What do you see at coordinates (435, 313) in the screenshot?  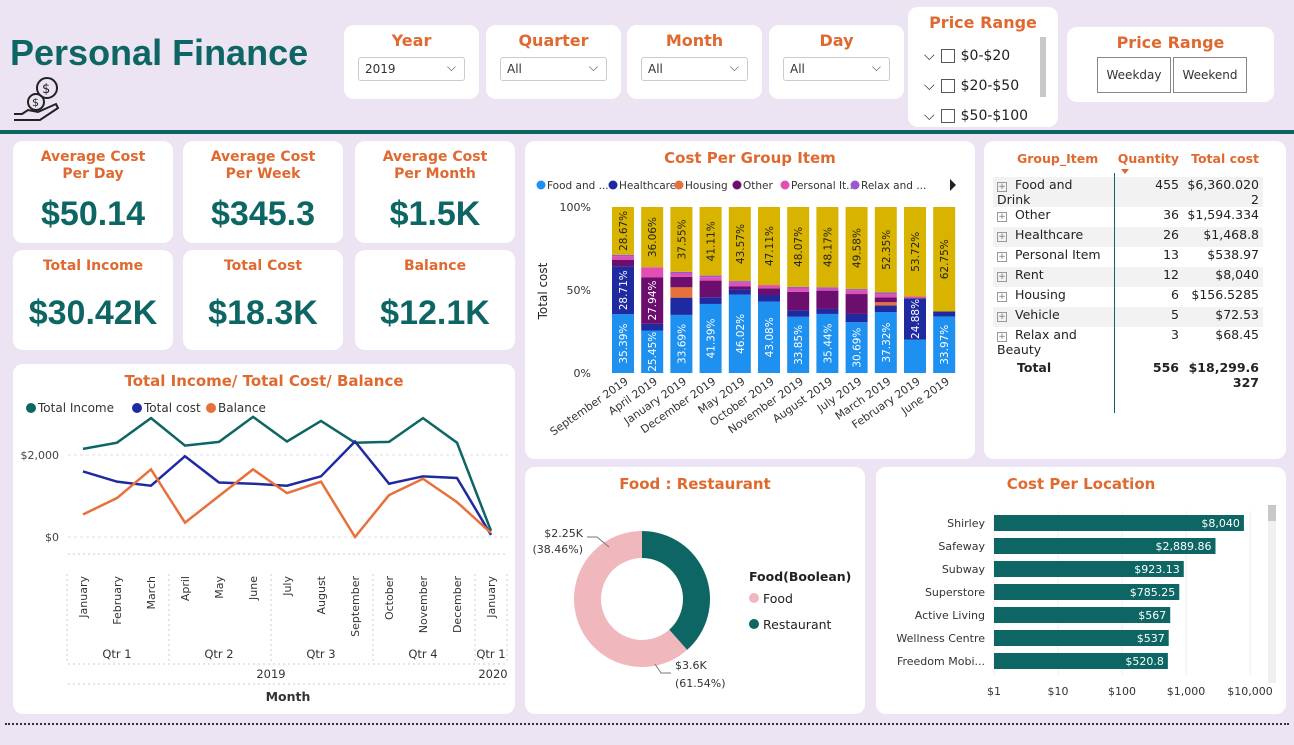 I see `kpi-value: $12.1K` at bounding box center [435, 313].